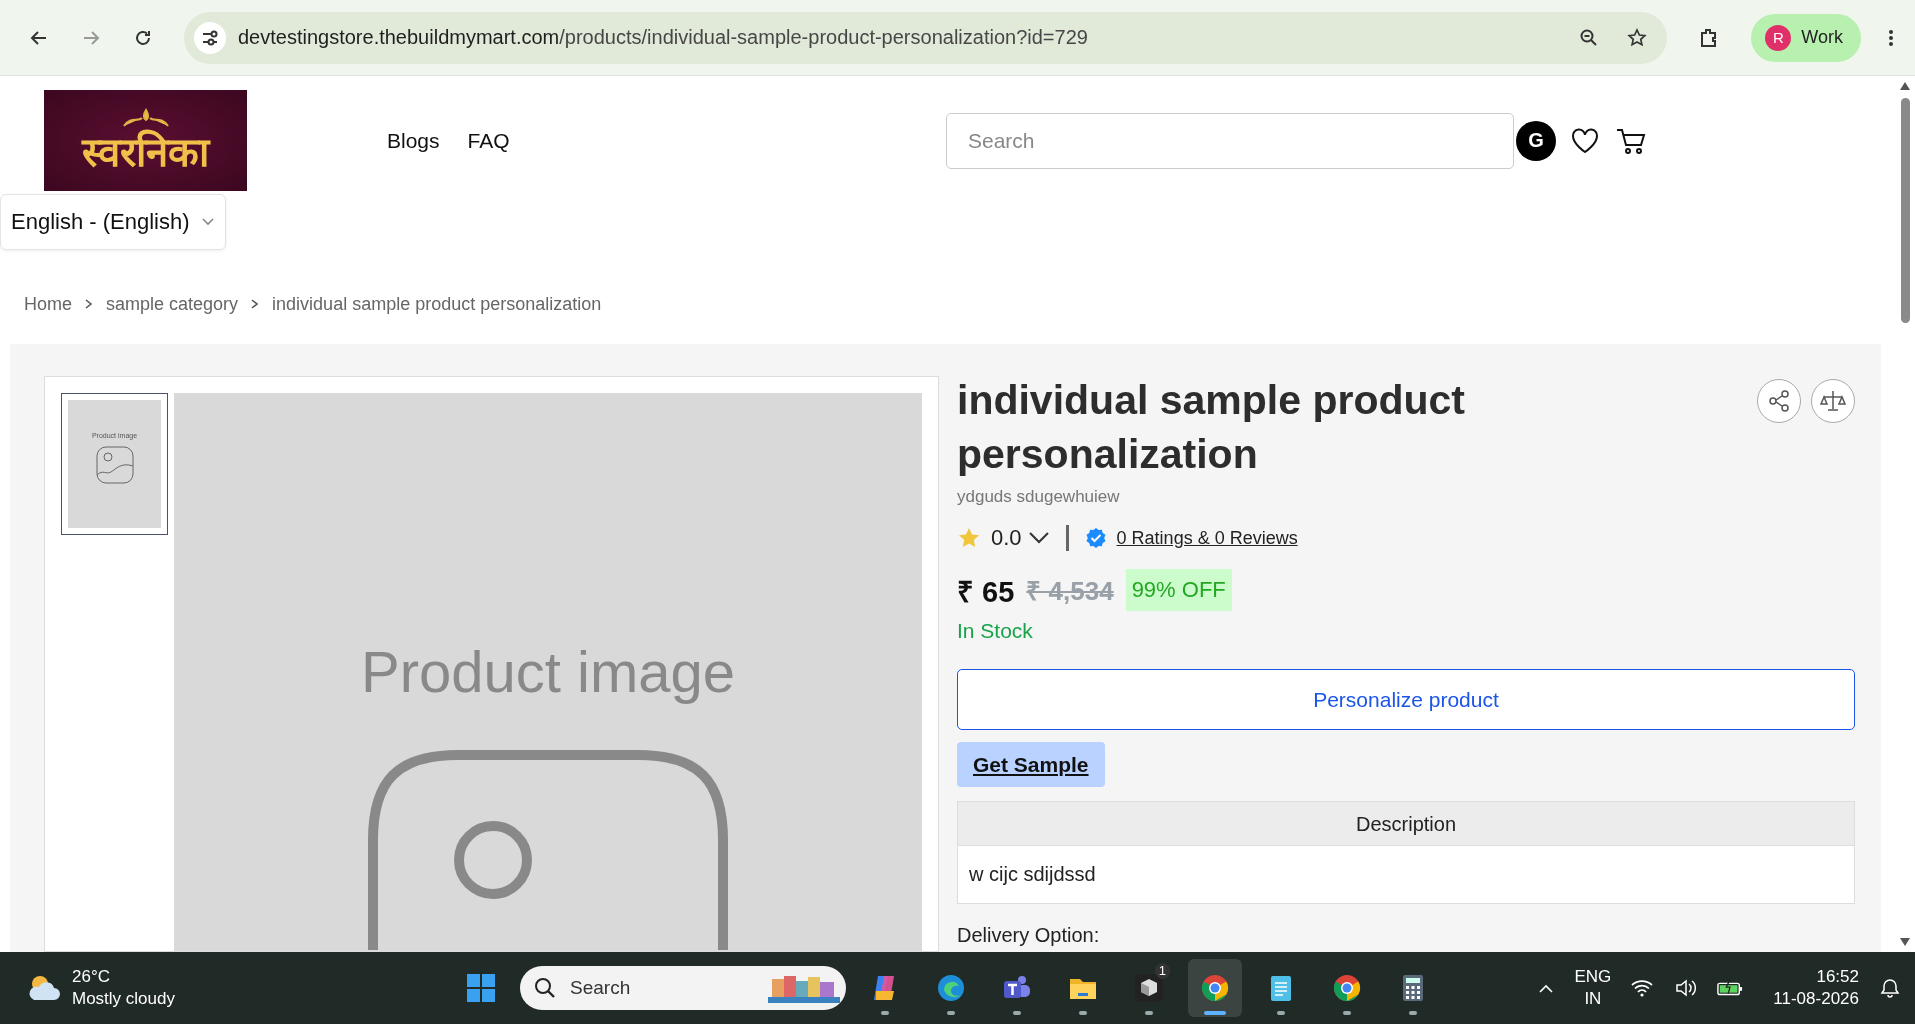 This screenshot has width=1915, height=1024. I want to click on account-avatar: G, so click(1536, 140).